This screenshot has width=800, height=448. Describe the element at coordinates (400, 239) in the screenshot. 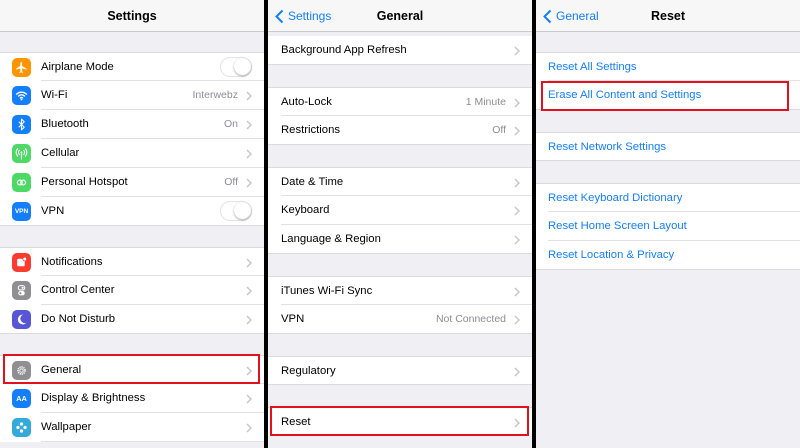

I see `general-item-language-region: Language & Region` at that location.